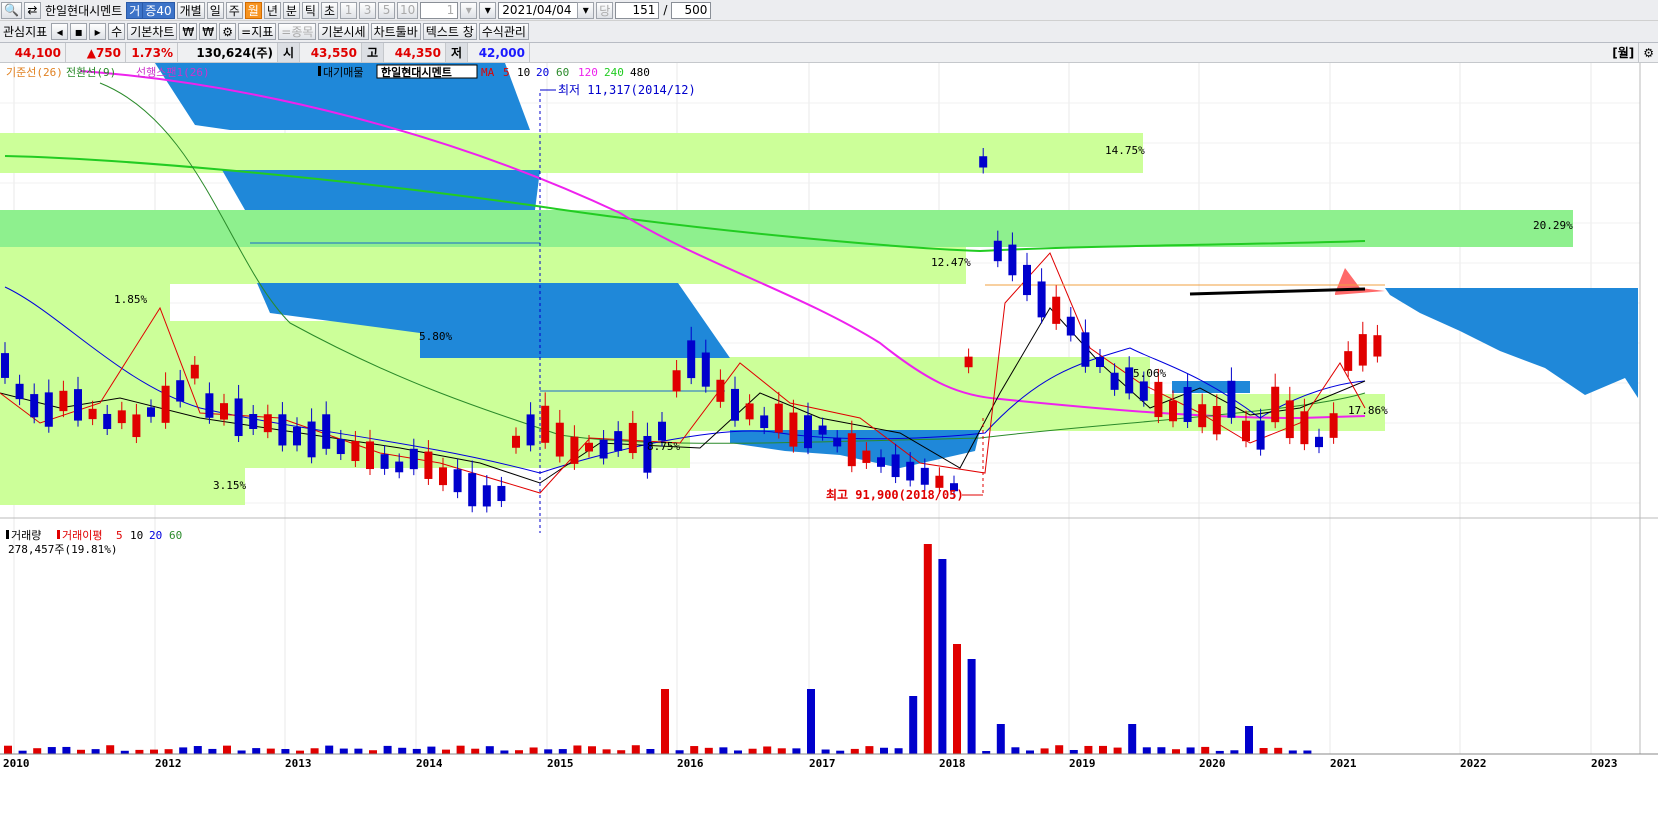 This screenshot has width=1658, height=814. I want to click on interval-1: 1, so click(349, 10).